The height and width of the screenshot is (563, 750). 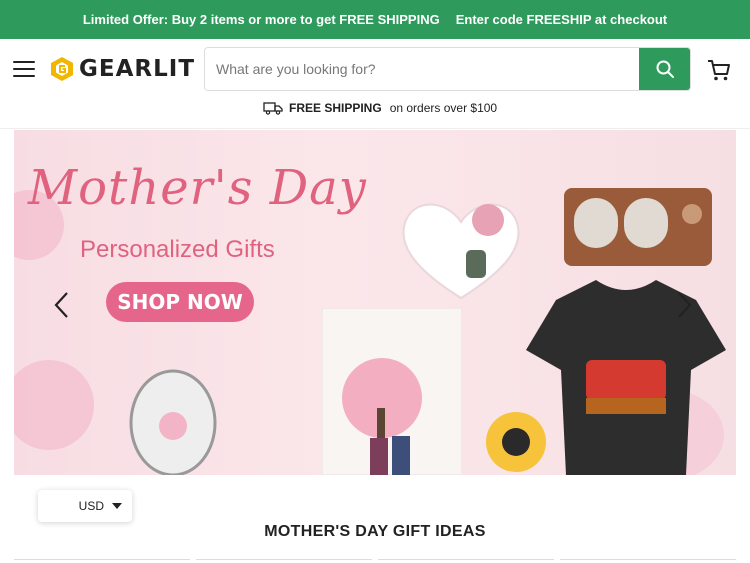 I want to click on free-shipping-label: FREE SHIPPING, so click(x=335, y=108).